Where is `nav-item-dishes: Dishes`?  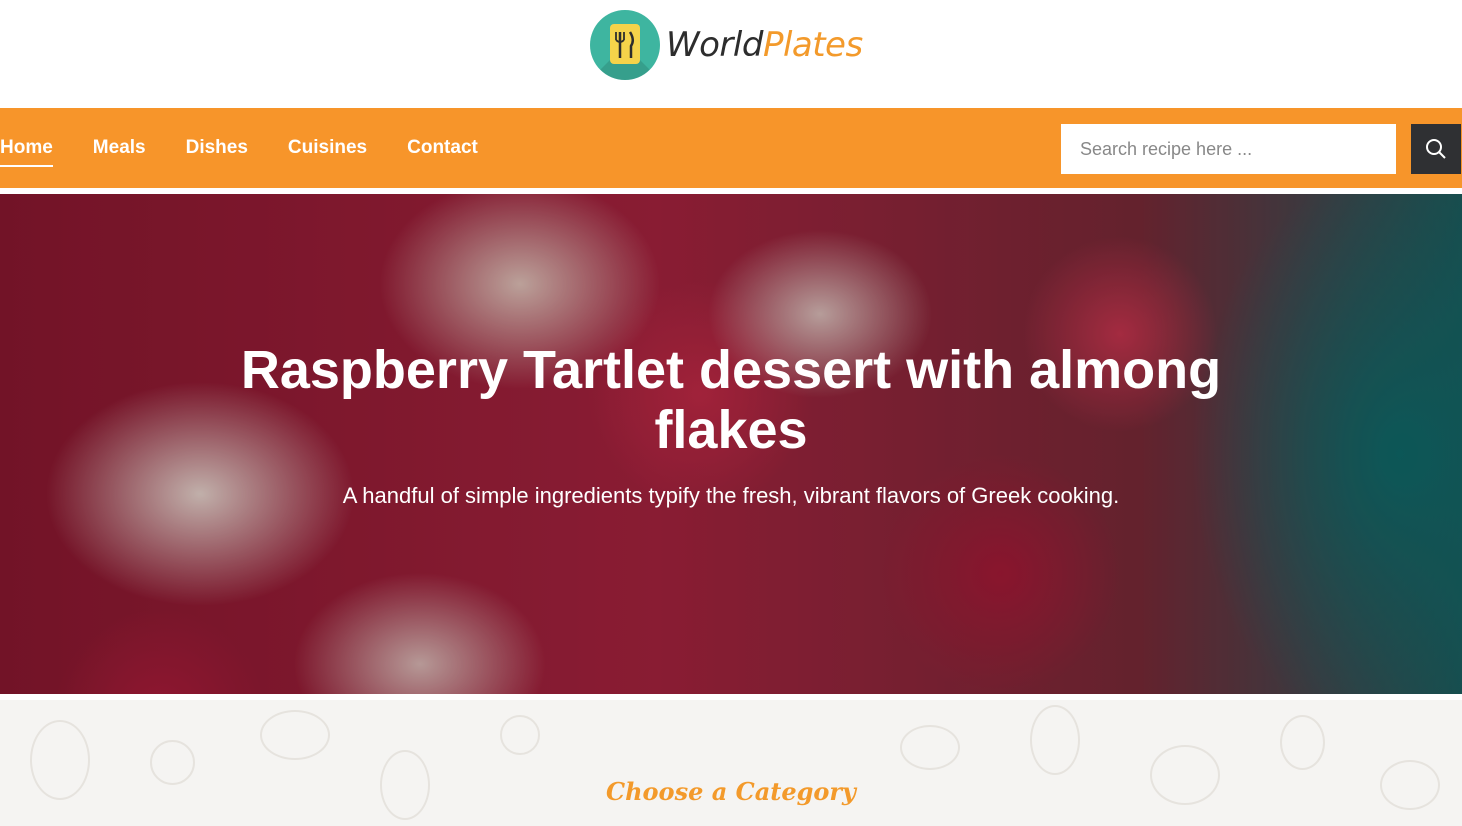 nav-item-dishes: Dishes is located at coordinates (217, 148).